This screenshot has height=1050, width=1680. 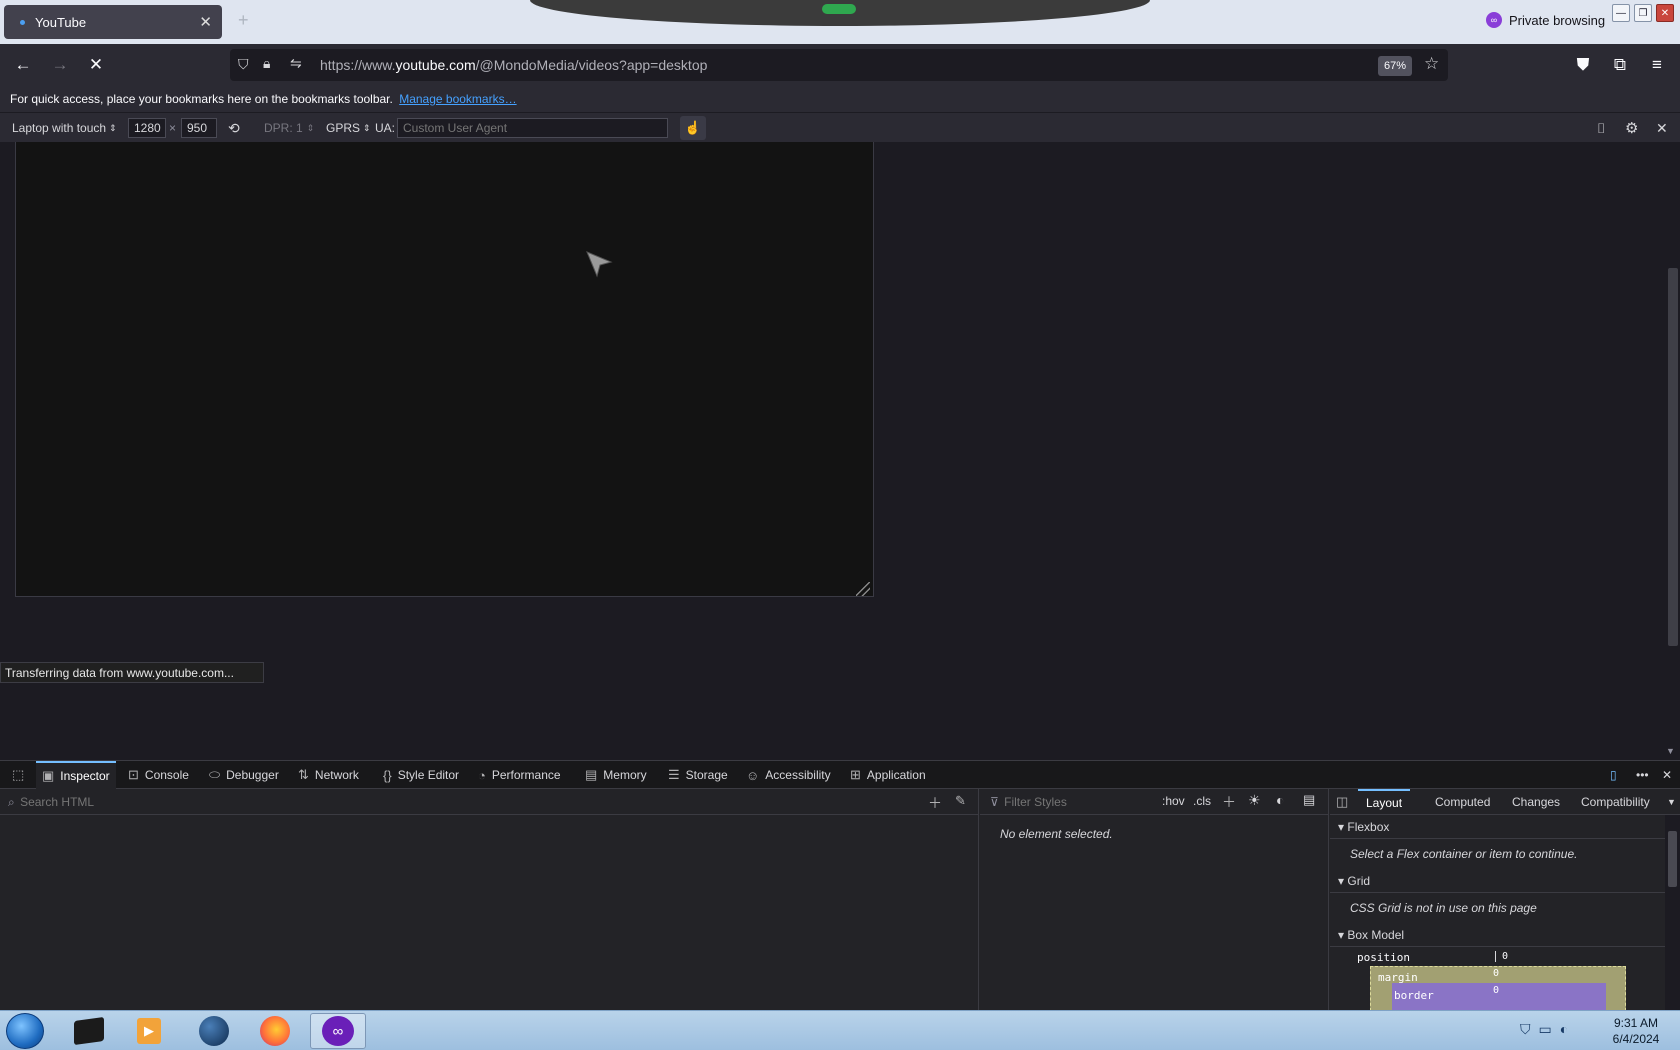 I want to click on page-scrollbar, so click(x=1672, y=528).